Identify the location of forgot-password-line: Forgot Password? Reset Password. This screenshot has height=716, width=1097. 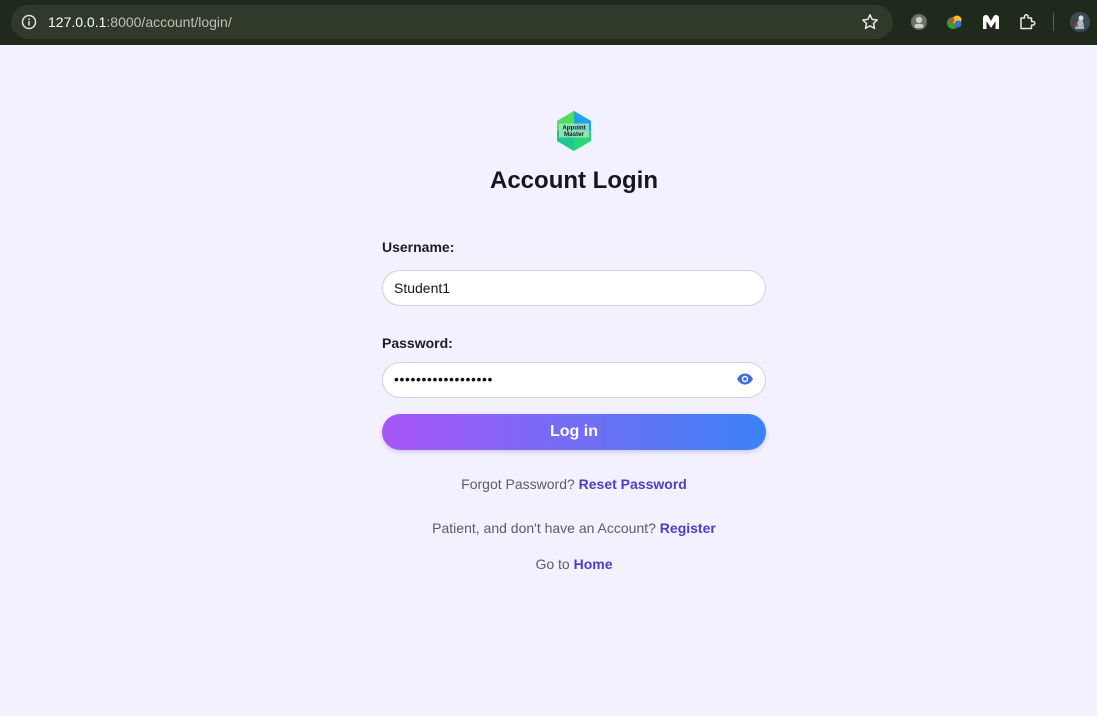
(548, 484).